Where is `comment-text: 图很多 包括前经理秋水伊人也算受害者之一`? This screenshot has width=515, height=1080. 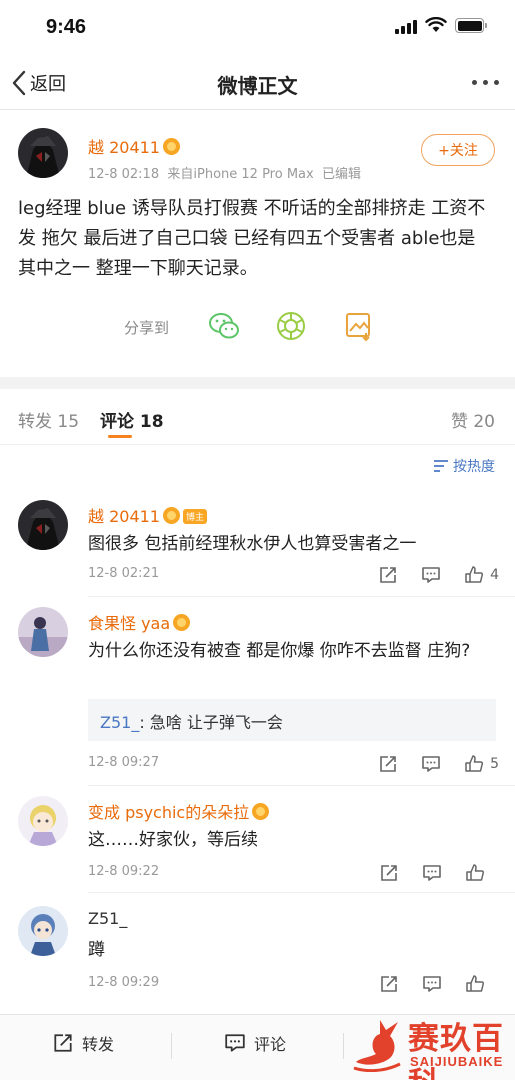
comment-text: 图很多 包括前经理秋水伊人也算受害者之一 is located at coordinates (252, 544).